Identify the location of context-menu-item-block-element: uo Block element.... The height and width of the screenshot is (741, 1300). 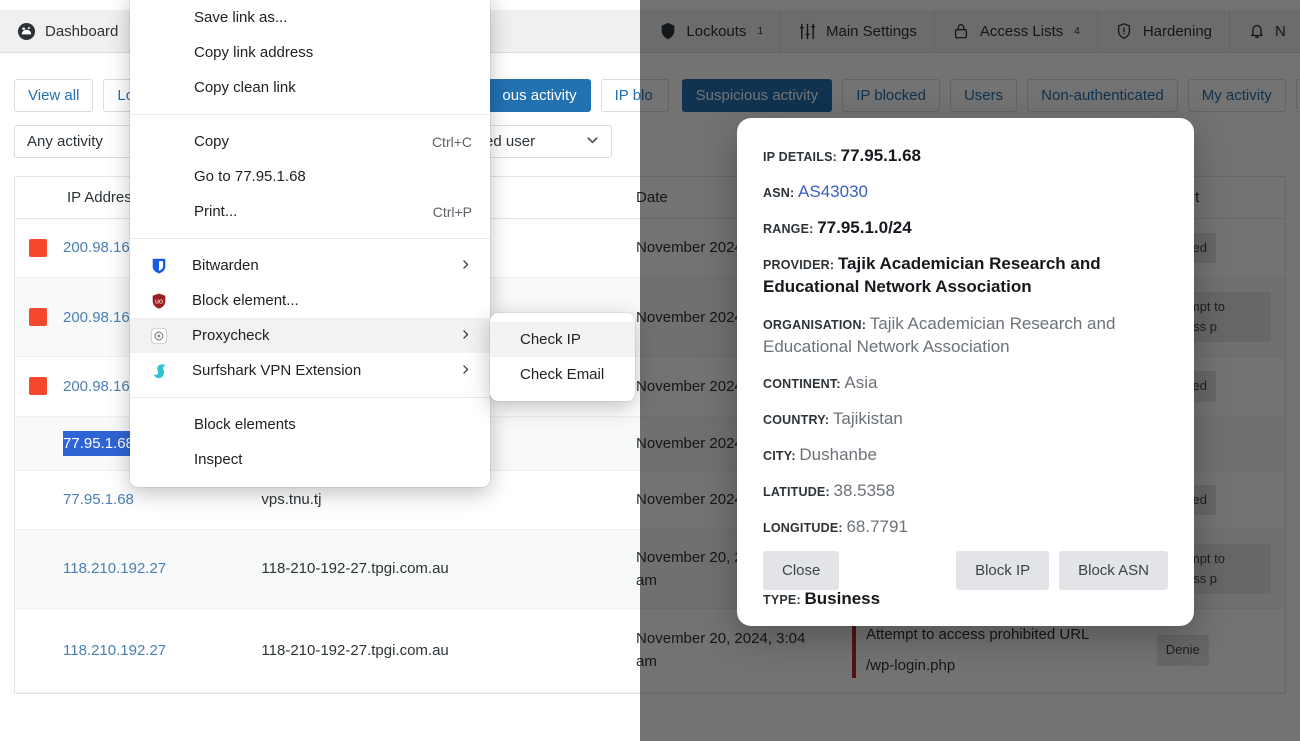
(310, 300).